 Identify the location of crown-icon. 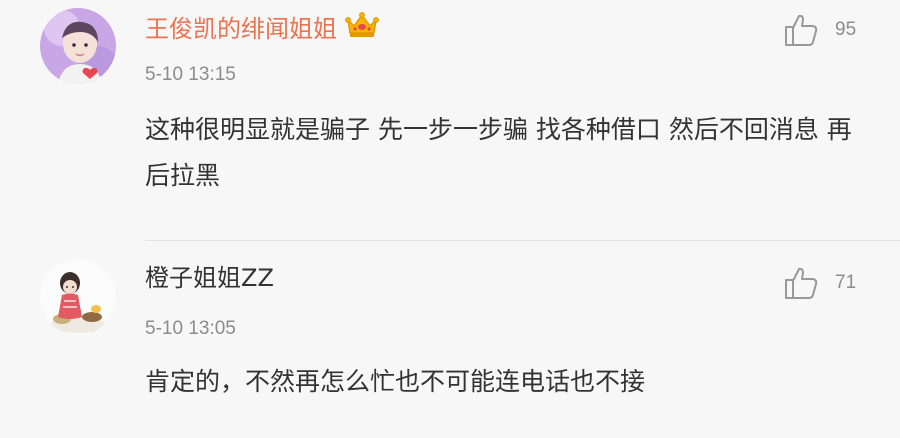
(362, 28).